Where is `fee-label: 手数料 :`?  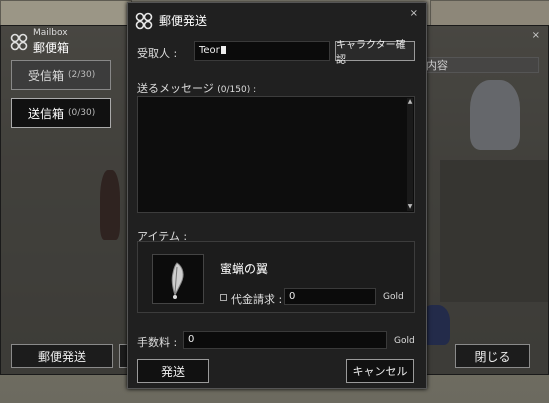
fee-label: 手数料 : is located at coordinates (157, 342).